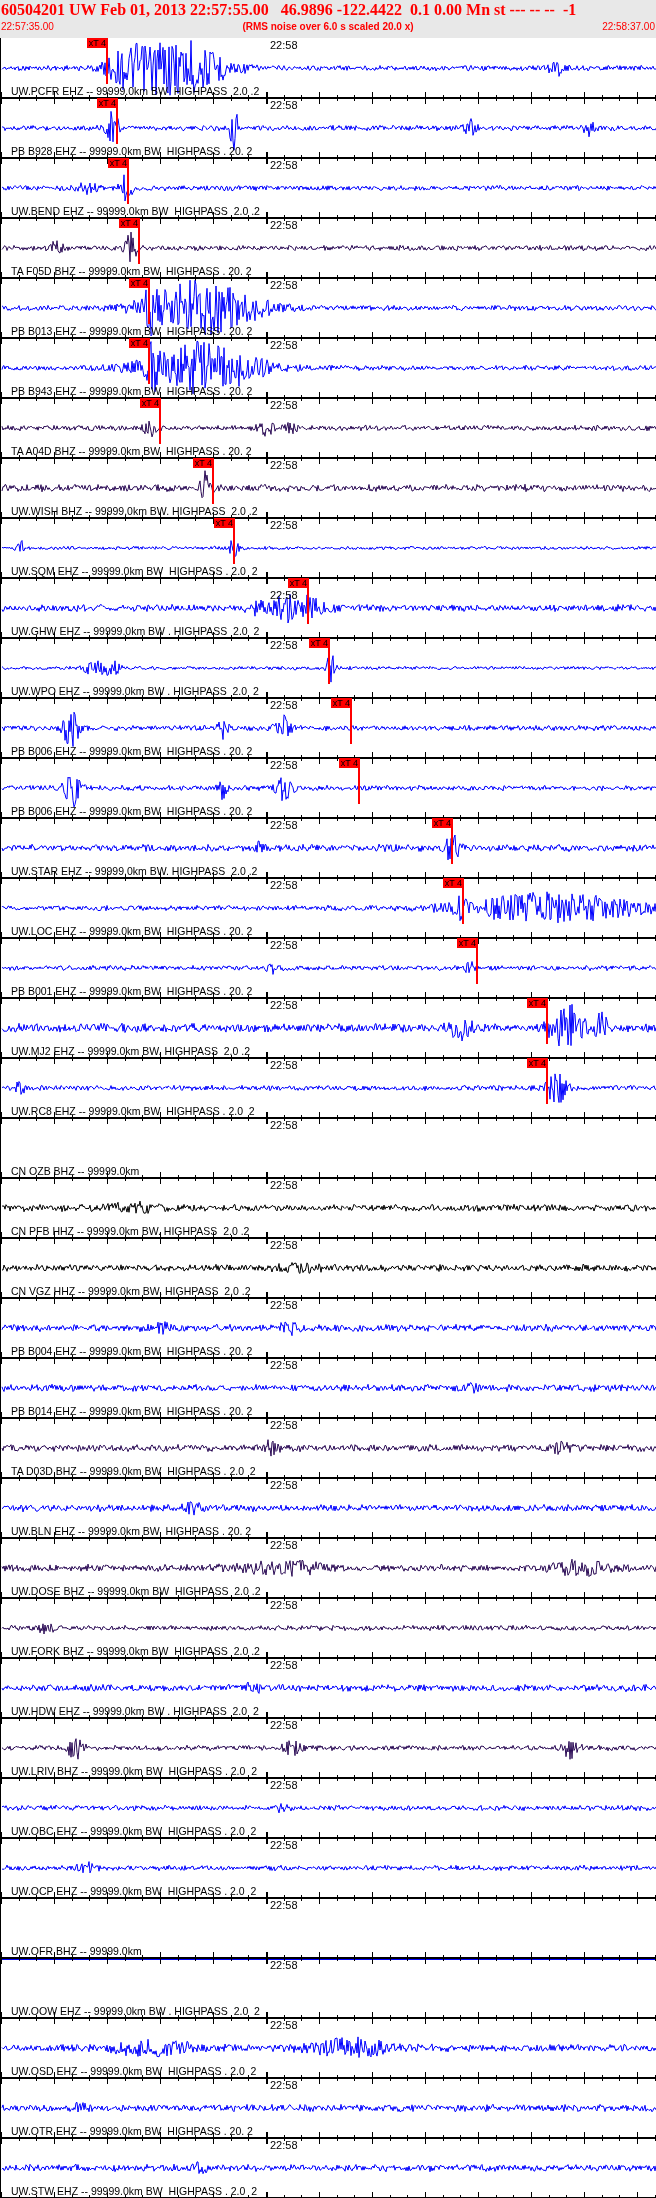 This screenshot has height=2198, width=656. Describe the element at coordinates (136, 1591) in the screenshot. I see `channel-label: UW.DOSE BHZ -- 99999.0km BW HIGHPASS 2.0 .2` at that location.